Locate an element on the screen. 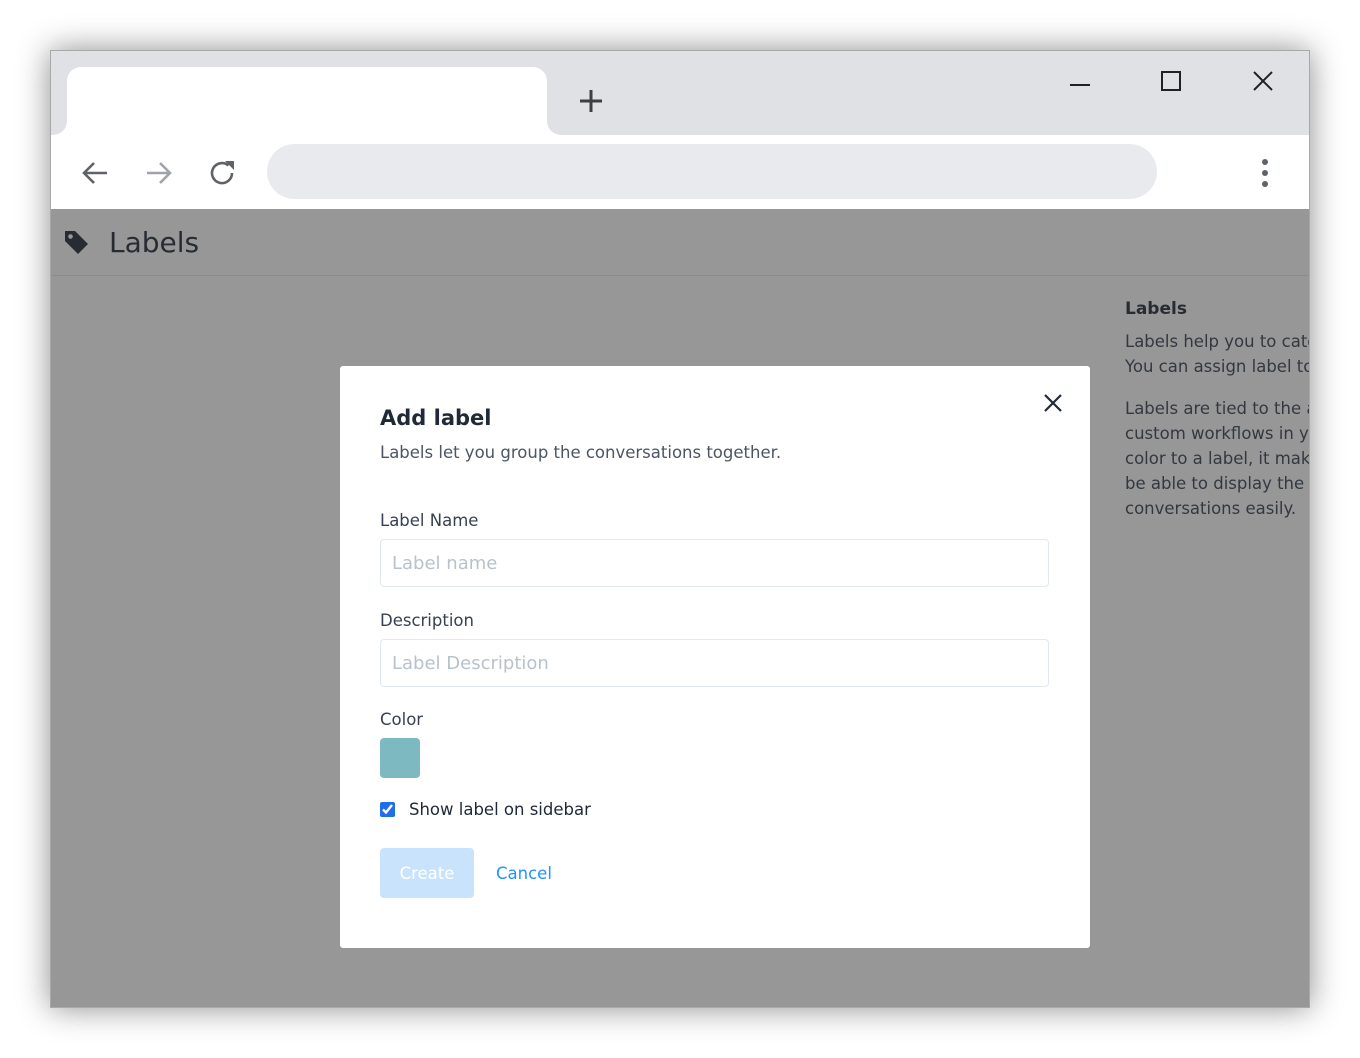  arrow-right-icon is located at coordinates (159, 173).